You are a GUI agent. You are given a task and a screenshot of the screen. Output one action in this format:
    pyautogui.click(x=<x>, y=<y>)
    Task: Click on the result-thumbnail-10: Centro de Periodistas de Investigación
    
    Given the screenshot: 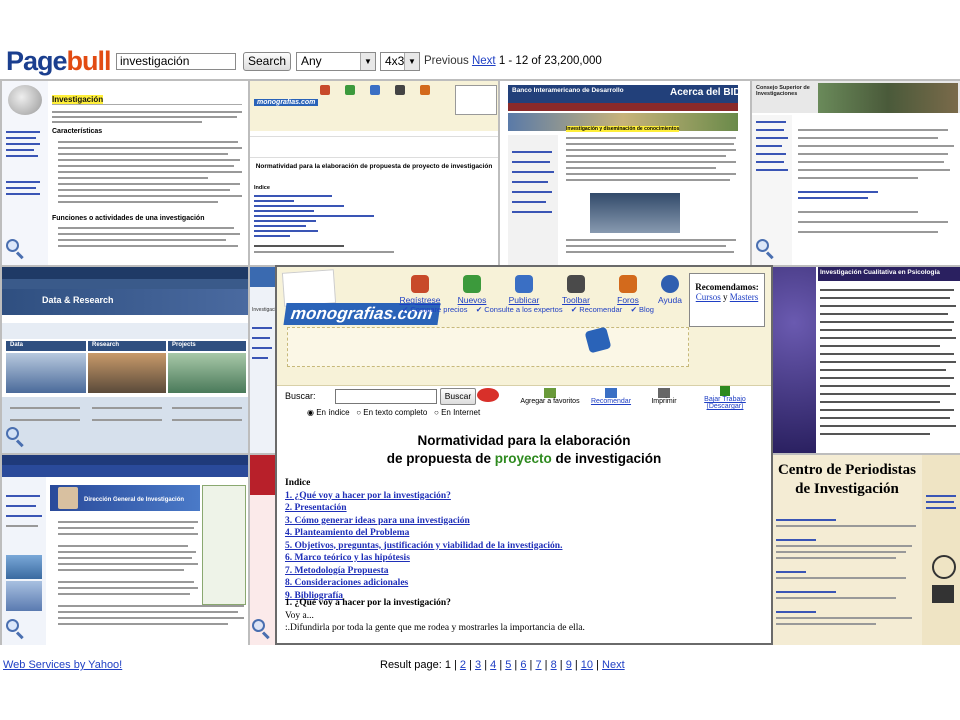 What is the action you would take?
    pyautogui.click(x=866, y=550)
    